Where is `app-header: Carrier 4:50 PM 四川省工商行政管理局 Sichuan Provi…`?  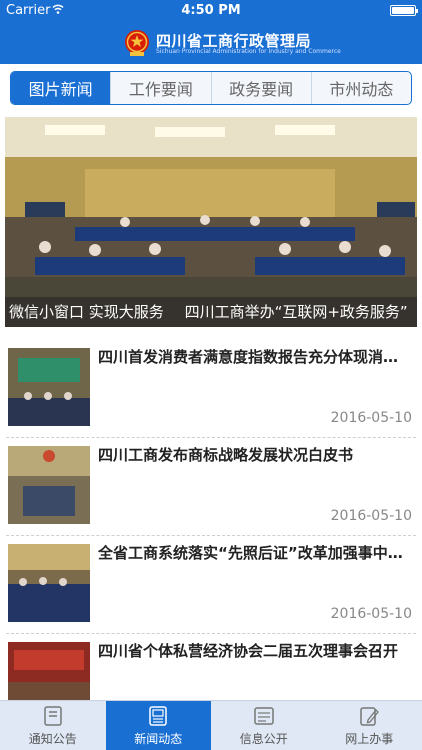
app-header: Carrier 4:50 PM 四川省工商行政管理局 Sichuan Provi… is located at coordinates (211, 32).